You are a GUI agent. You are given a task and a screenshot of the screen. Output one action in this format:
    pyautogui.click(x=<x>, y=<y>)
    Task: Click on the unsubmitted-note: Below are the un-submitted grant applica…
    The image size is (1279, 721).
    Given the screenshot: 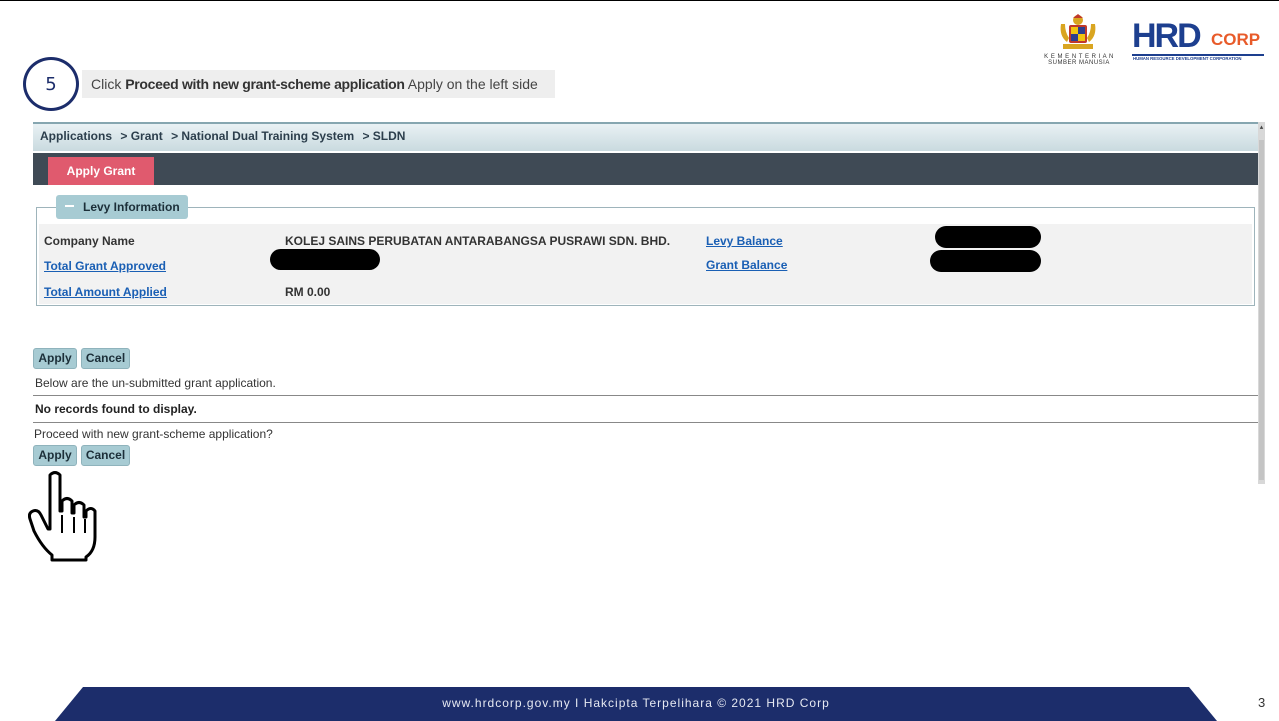 What is the action you would take?
    pyautogui.click(x=155, y=383)
    